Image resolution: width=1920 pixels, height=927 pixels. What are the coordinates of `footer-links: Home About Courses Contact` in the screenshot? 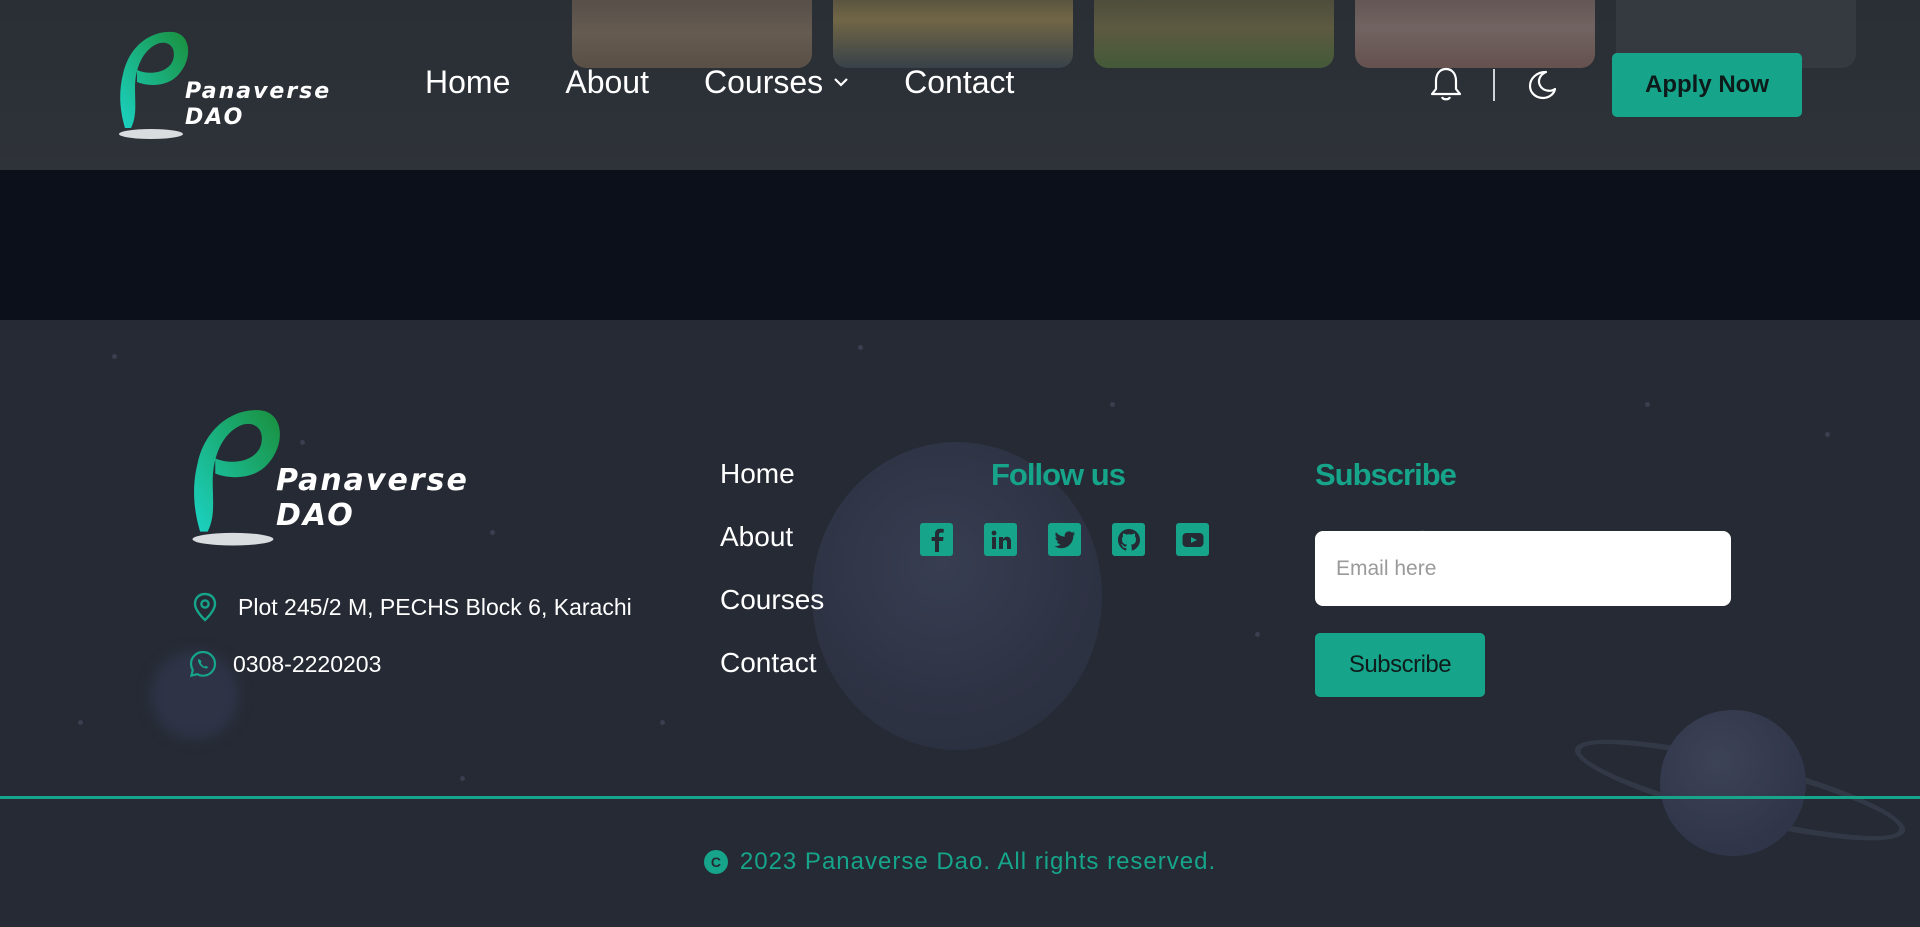 It's located at (772, 584).